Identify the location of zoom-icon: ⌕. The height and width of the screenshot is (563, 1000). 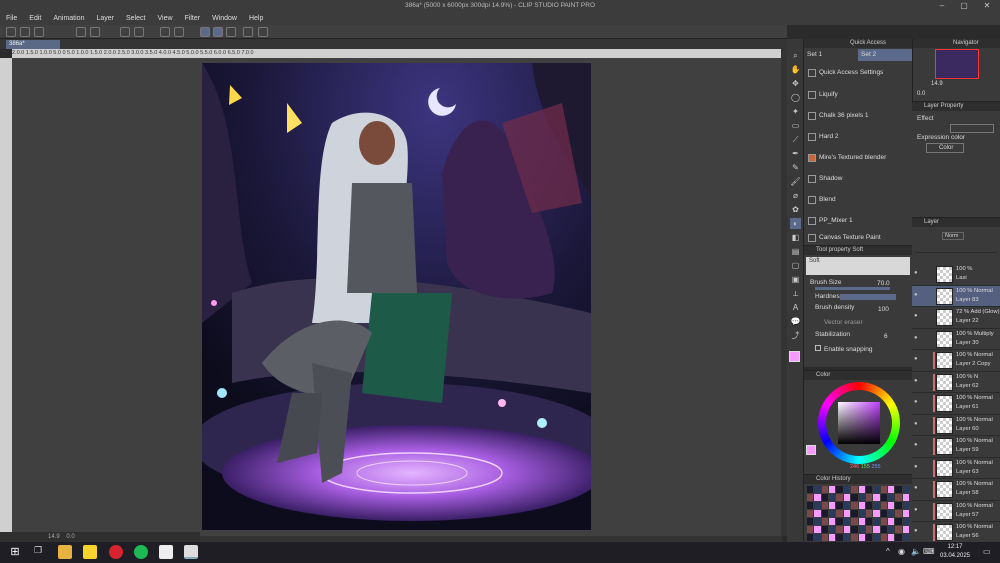
(795, 55).